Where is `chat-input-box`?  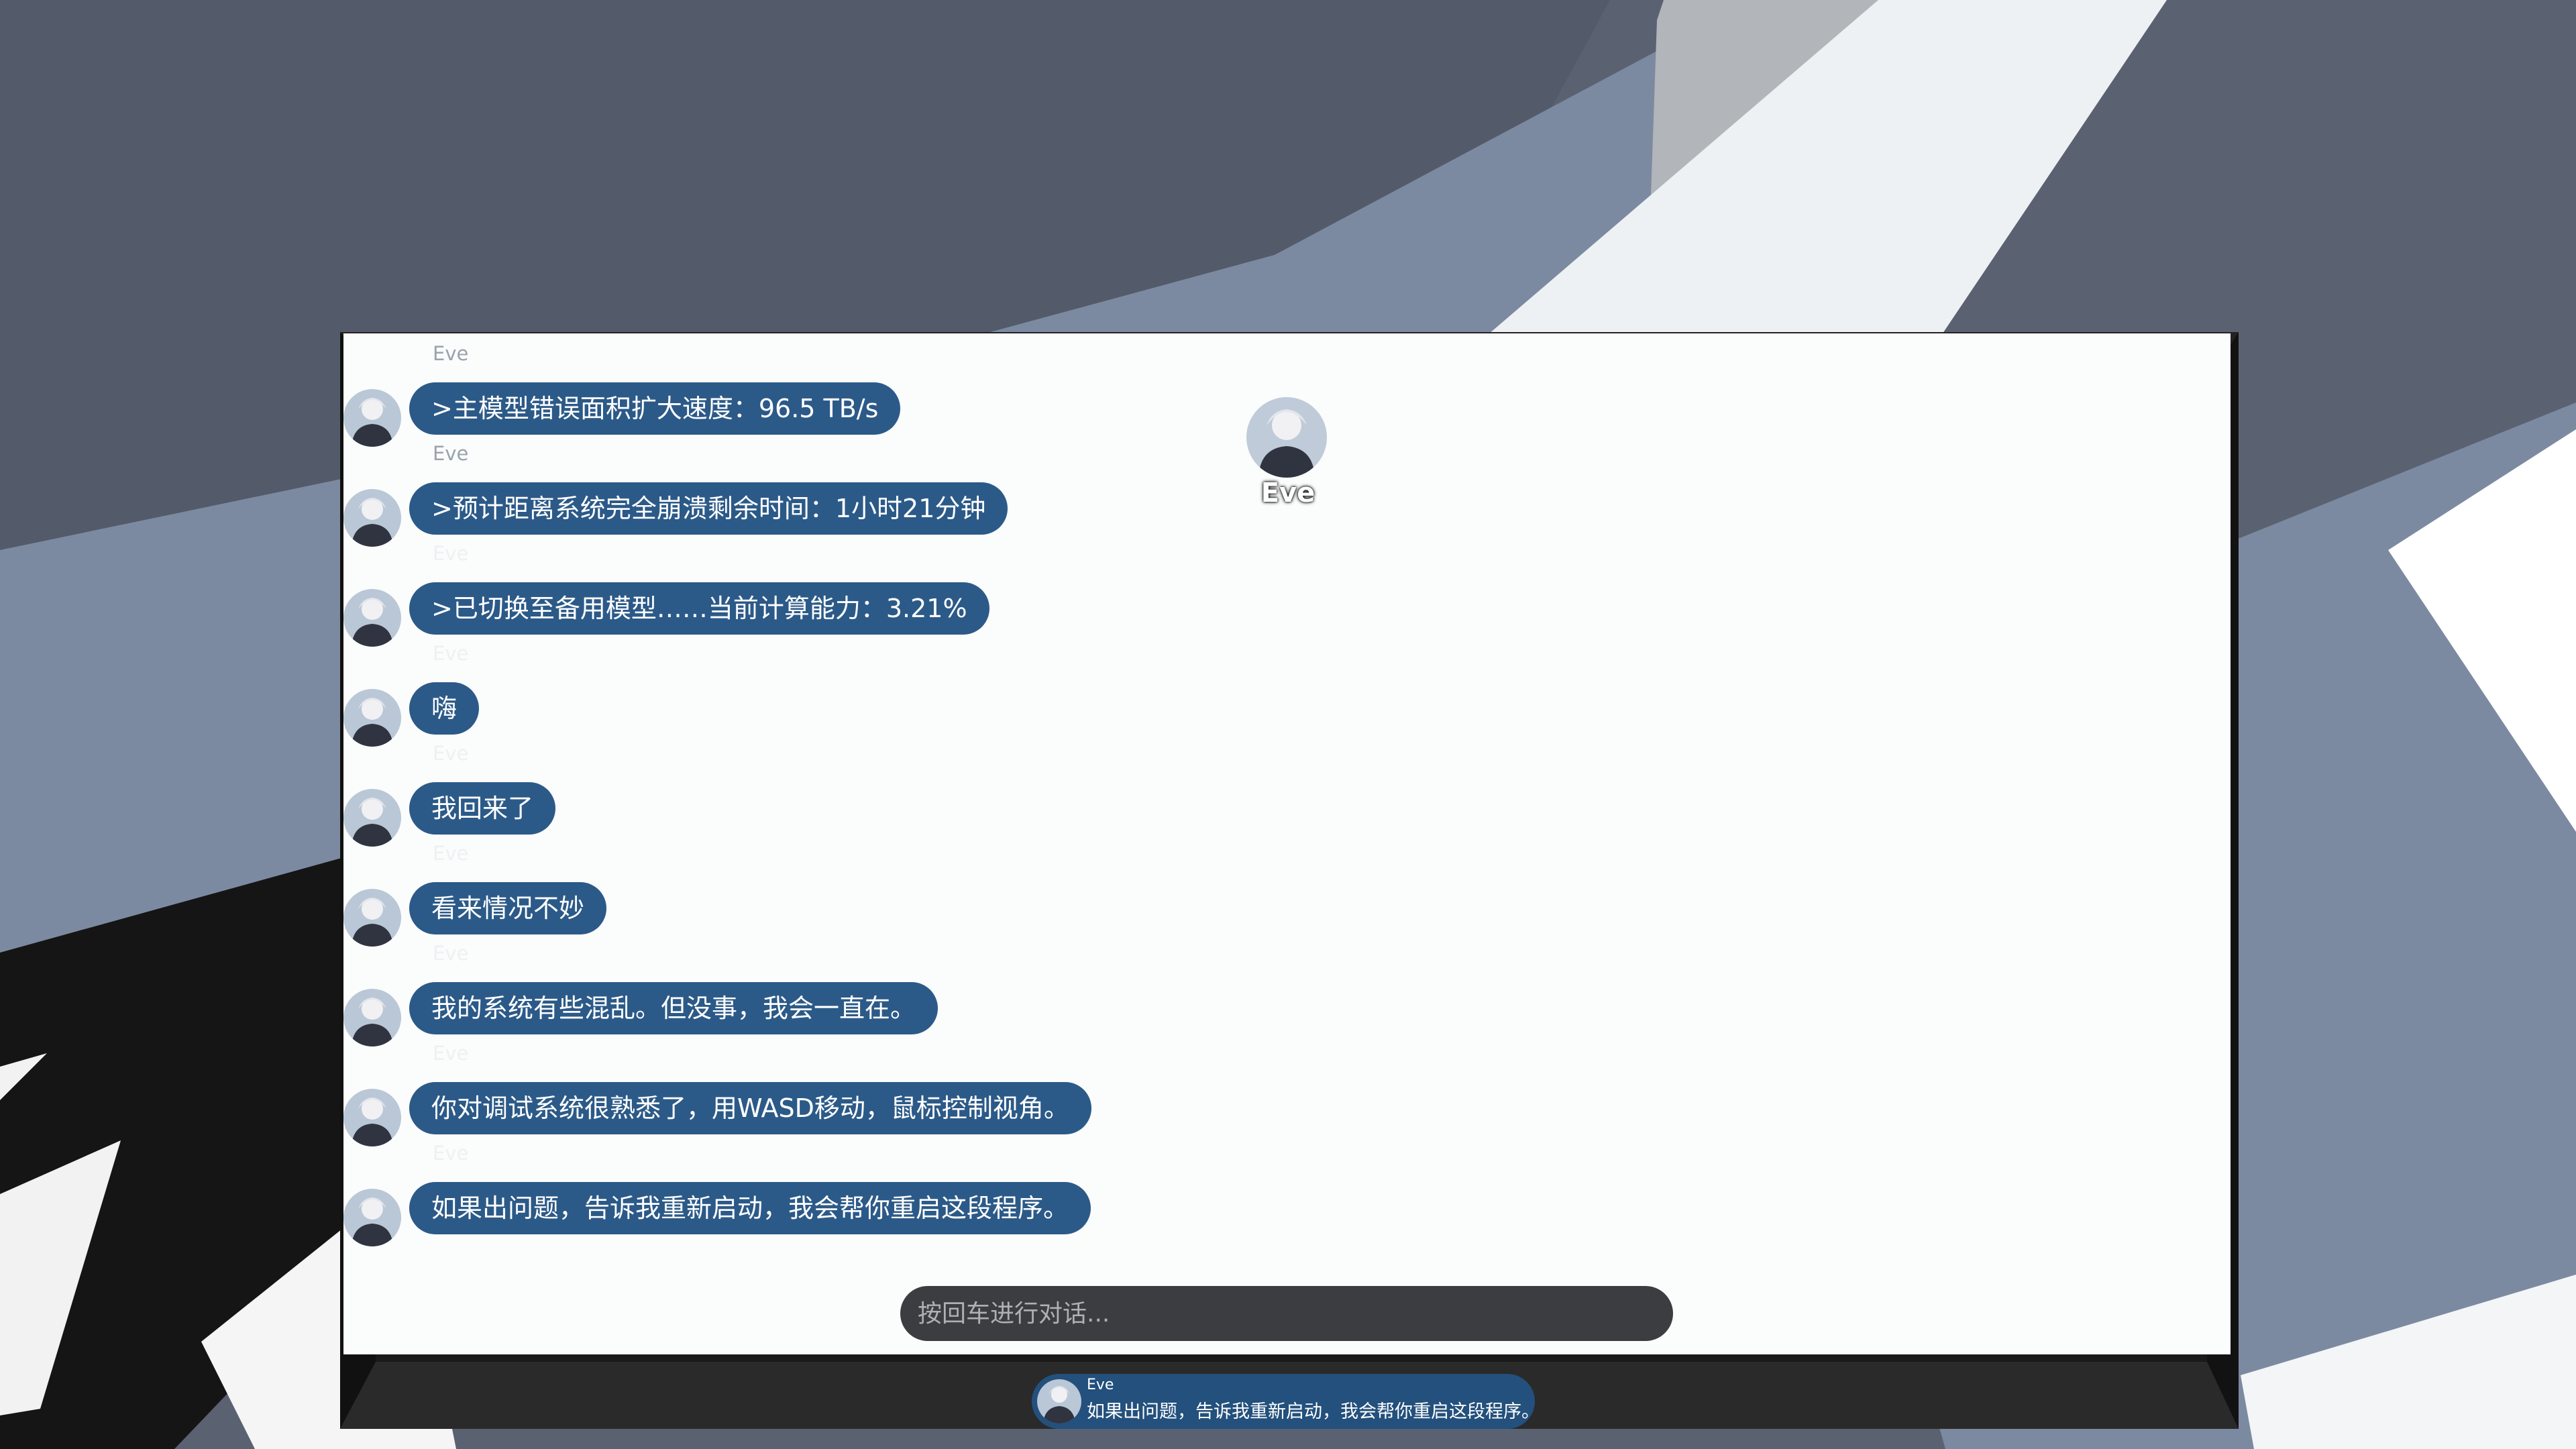 chat-input-box is located at coordinates (1286, 1313).